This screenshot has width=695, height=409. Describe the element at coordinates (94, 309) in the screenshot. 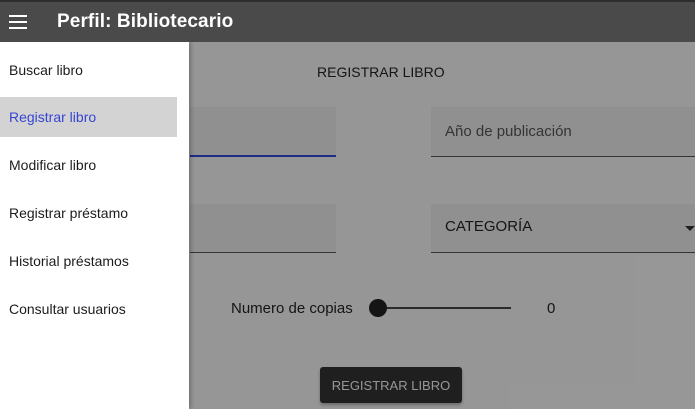

I see `nav-item-consultar-usuarios: Consultar usuarios` at that location.